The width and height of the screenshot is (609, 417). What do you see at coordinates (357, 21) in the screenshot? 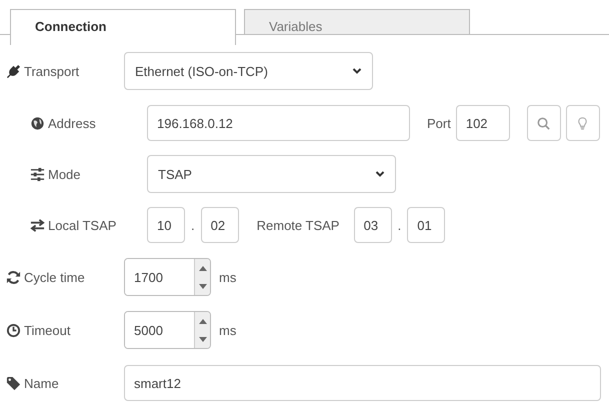
I see `tab: Variables` at bounding box center [357, 21].